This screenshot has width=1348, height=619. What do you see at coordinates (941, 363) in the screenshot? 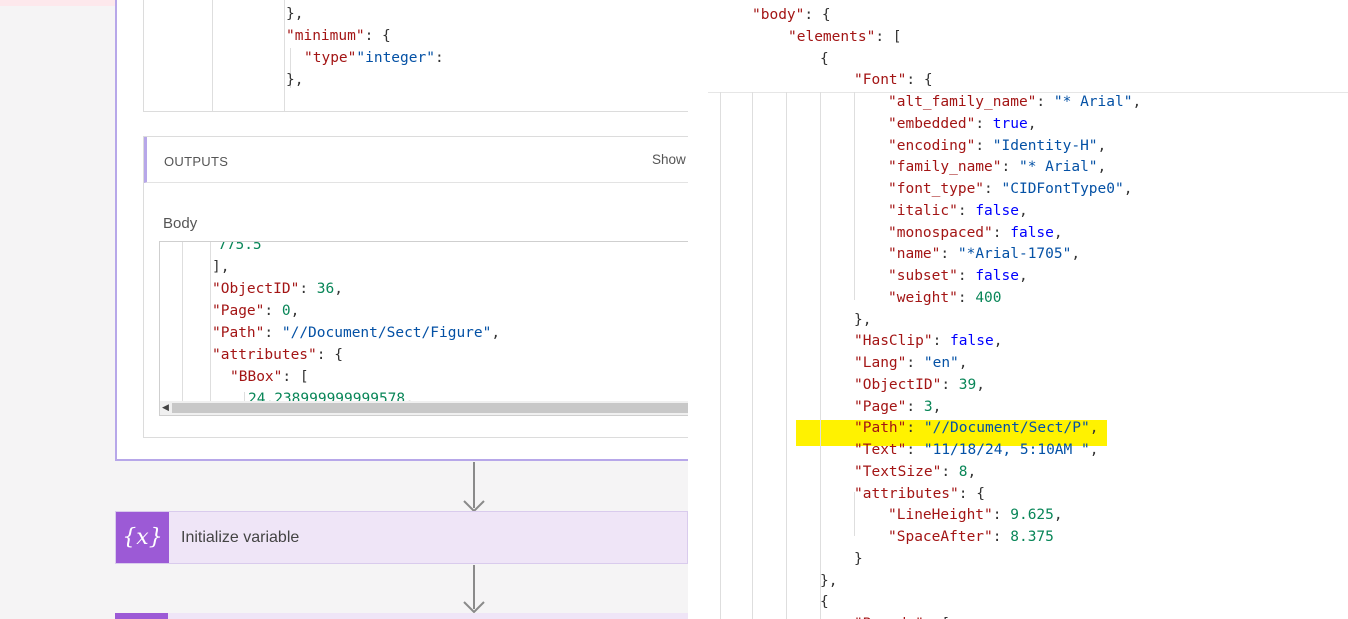
I see `code-token: "en"` at bounding box center [941, 363].